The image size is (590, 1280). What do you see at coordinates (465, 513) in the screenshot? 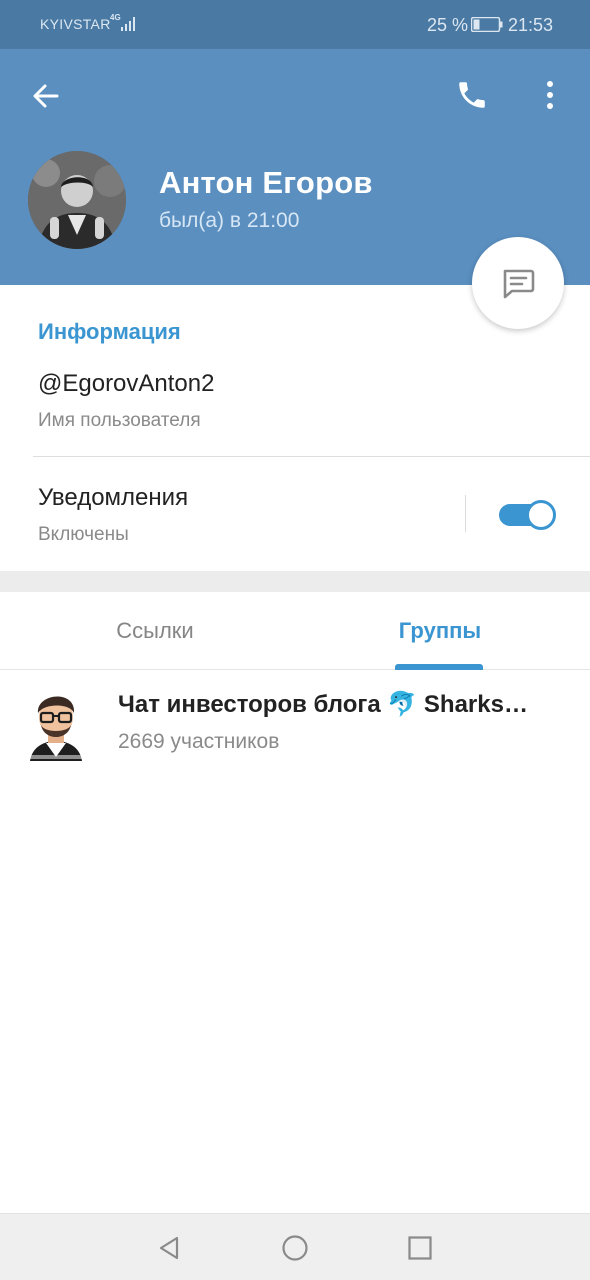
I see `vertical-divider` at bounding box center [465, 513].